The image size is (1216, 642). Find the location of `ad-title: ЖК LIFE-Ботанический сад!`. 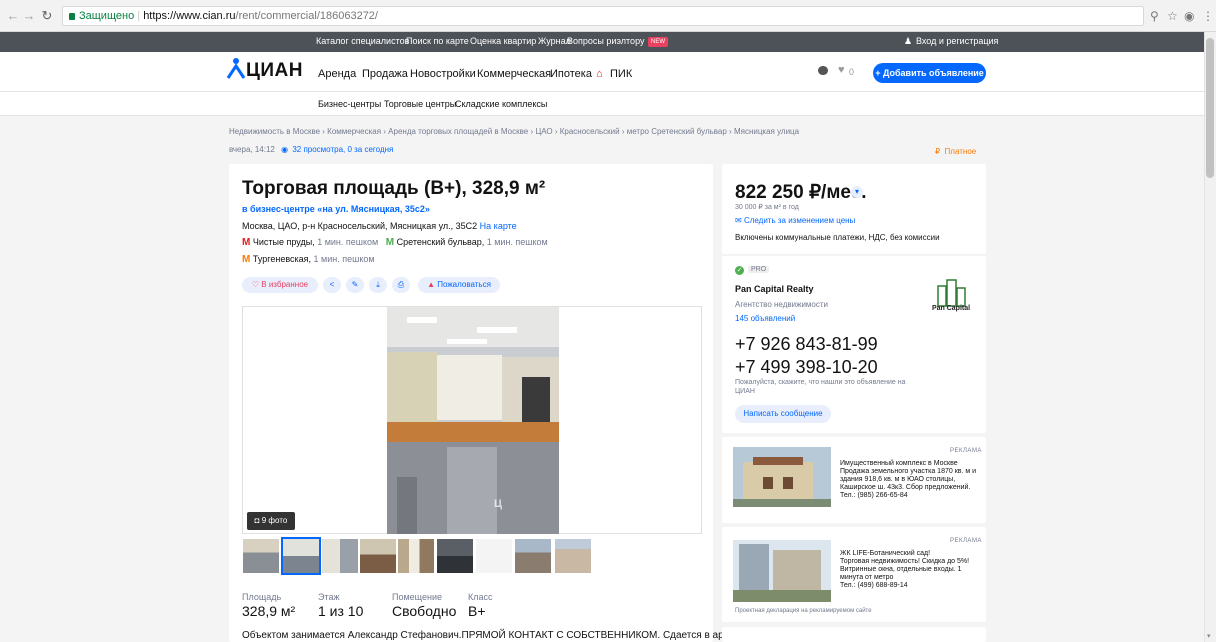

ad-title: ЖК LIFE-Ботанический сад! is located at coordinates (885, 553).